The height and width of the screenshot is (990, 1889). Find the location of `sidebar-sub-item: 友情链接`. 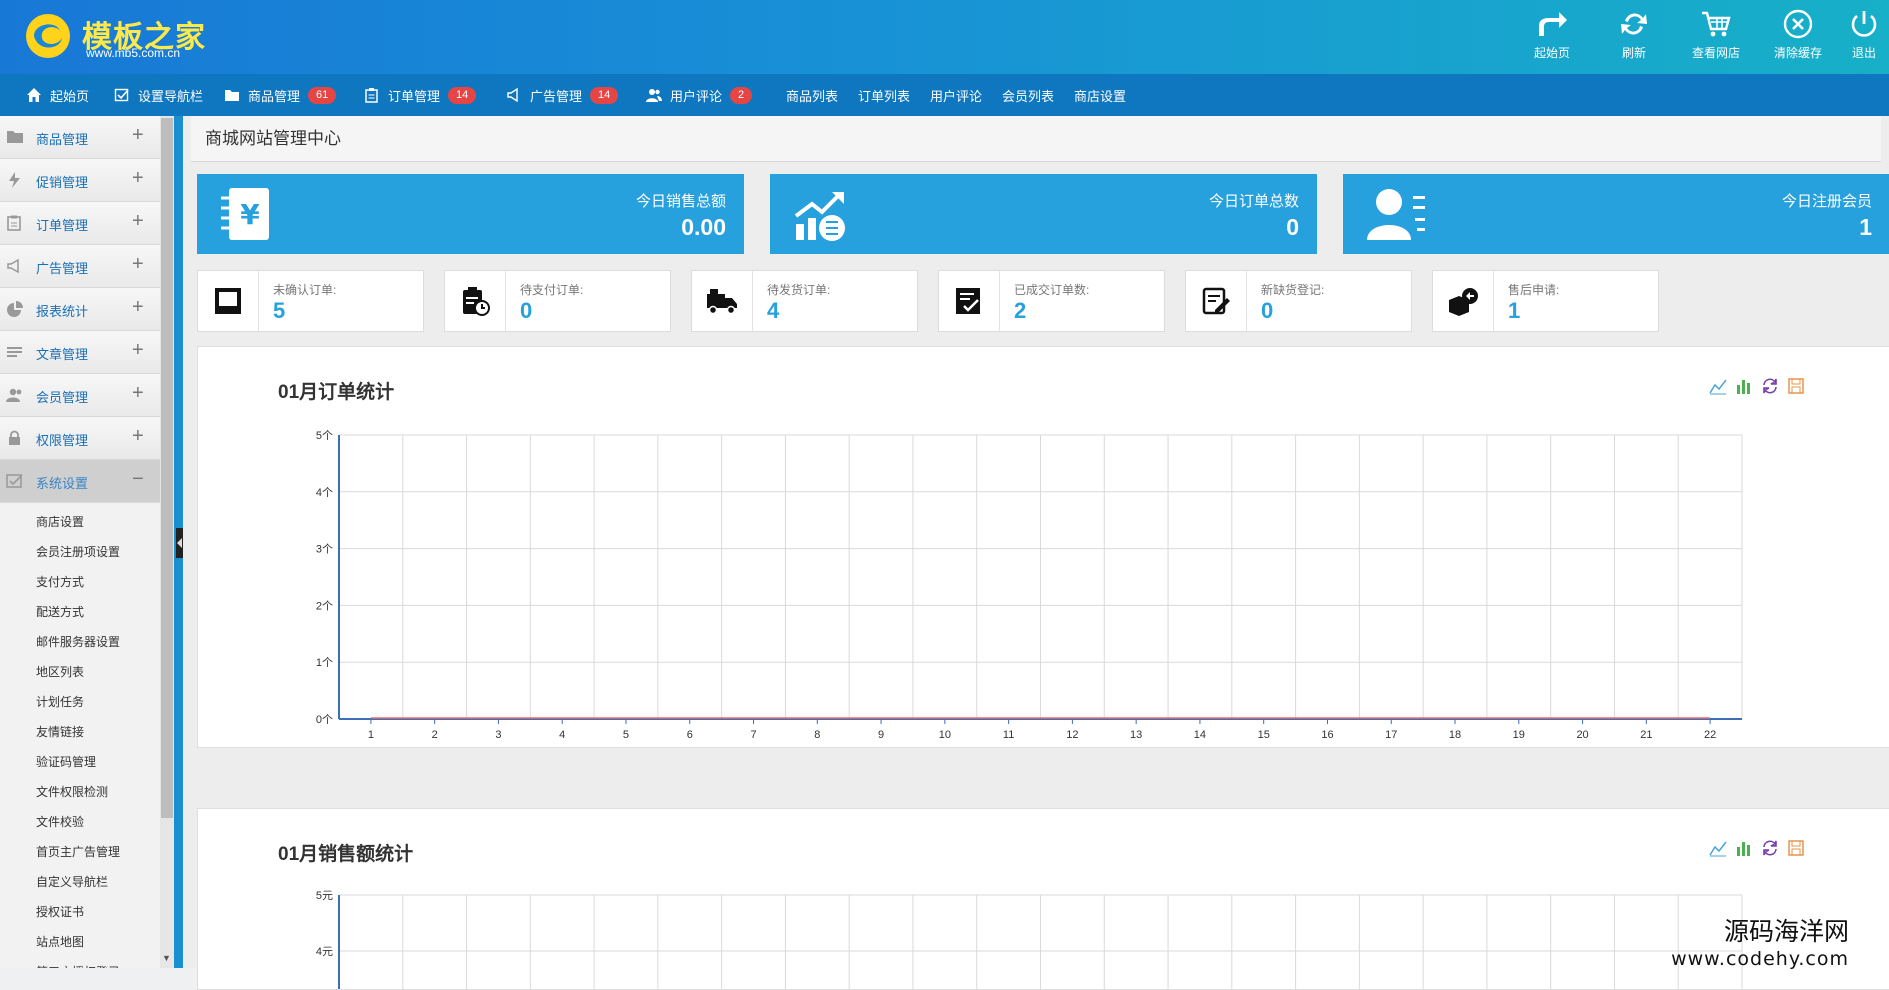

sidebar-sub-item: 友情链接 is located at coordinates (80, 732).